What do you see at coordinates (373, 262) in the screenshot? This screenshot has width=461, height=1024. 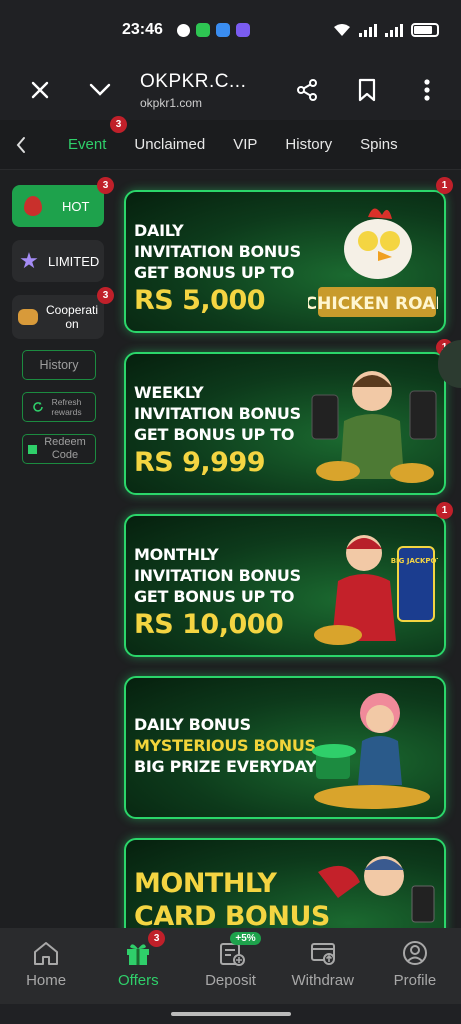 I see `chicken-mascot-icon: CHICKEN ROAD` at bounding box center [373, 262].